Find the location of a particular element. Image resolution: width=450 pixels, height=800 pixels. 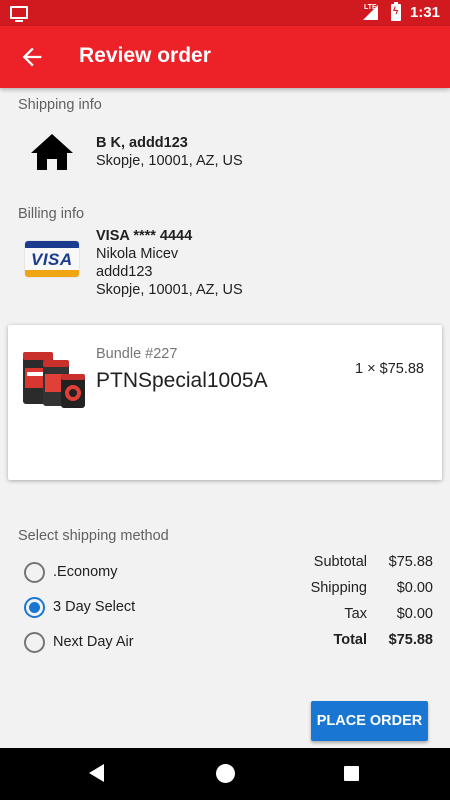

billing-name: Nikola Micev is located at coordinates (137, 254).